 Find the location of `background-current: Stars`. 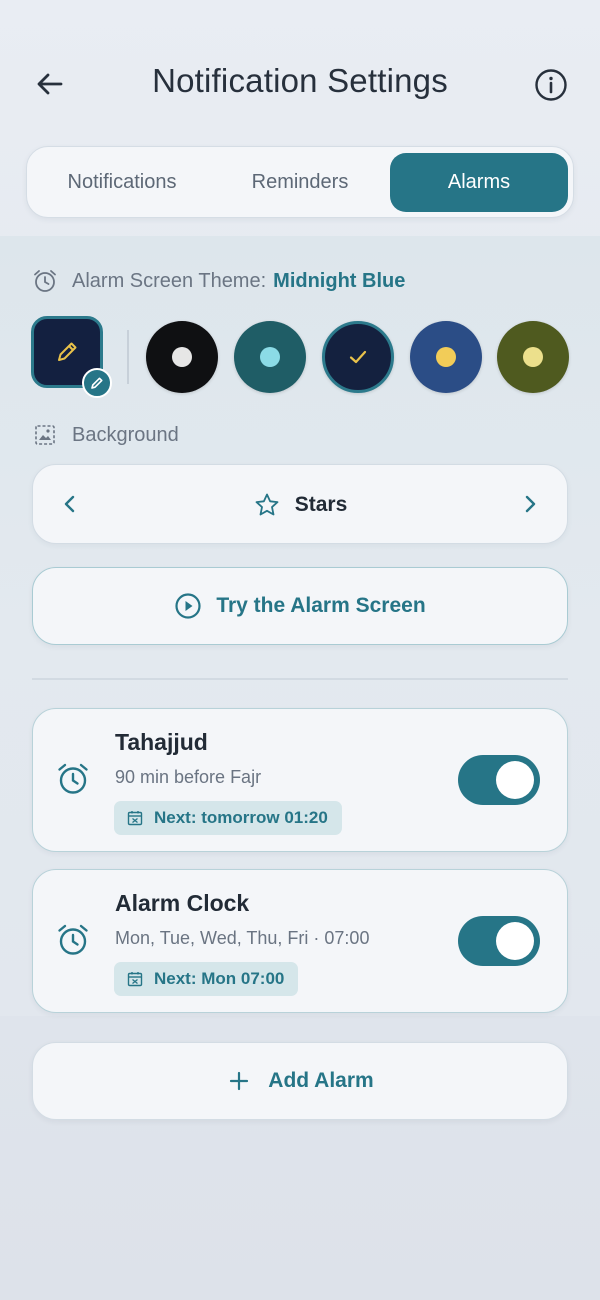

background-current: Stars is located at coordinates (300, 505).